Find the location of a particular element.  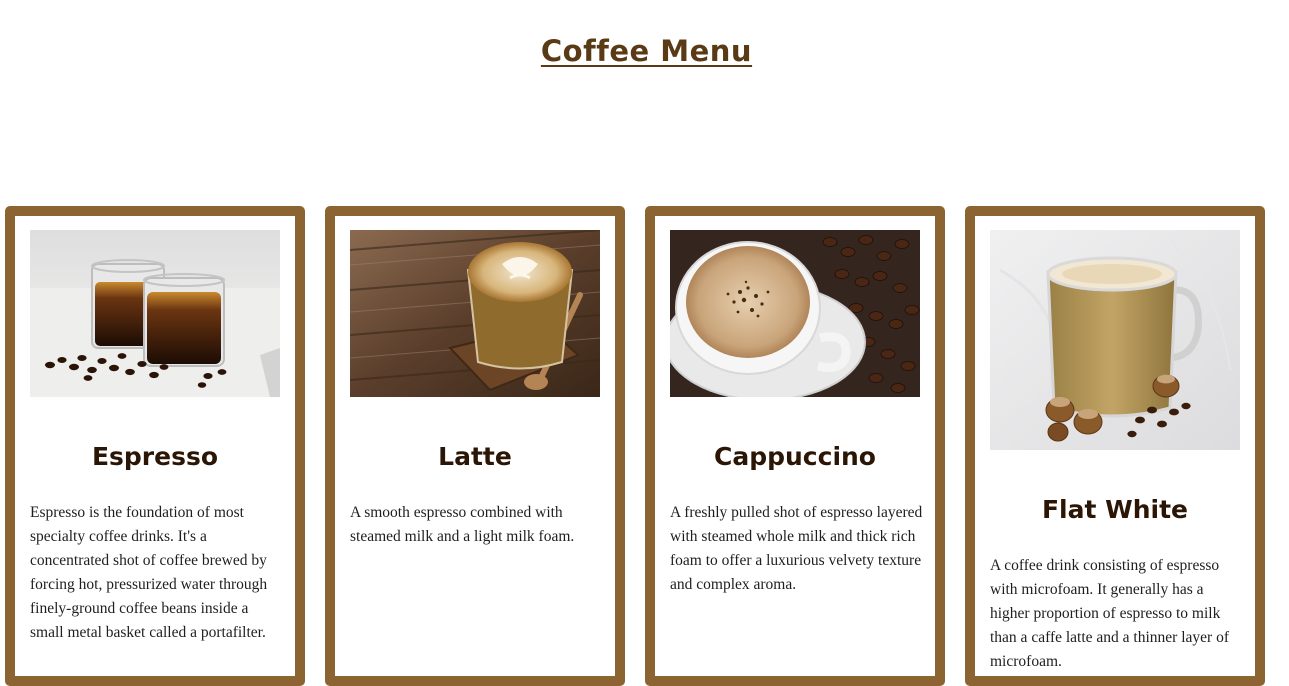

menu-card-title: Espresso is located at coordinates (155, 456).